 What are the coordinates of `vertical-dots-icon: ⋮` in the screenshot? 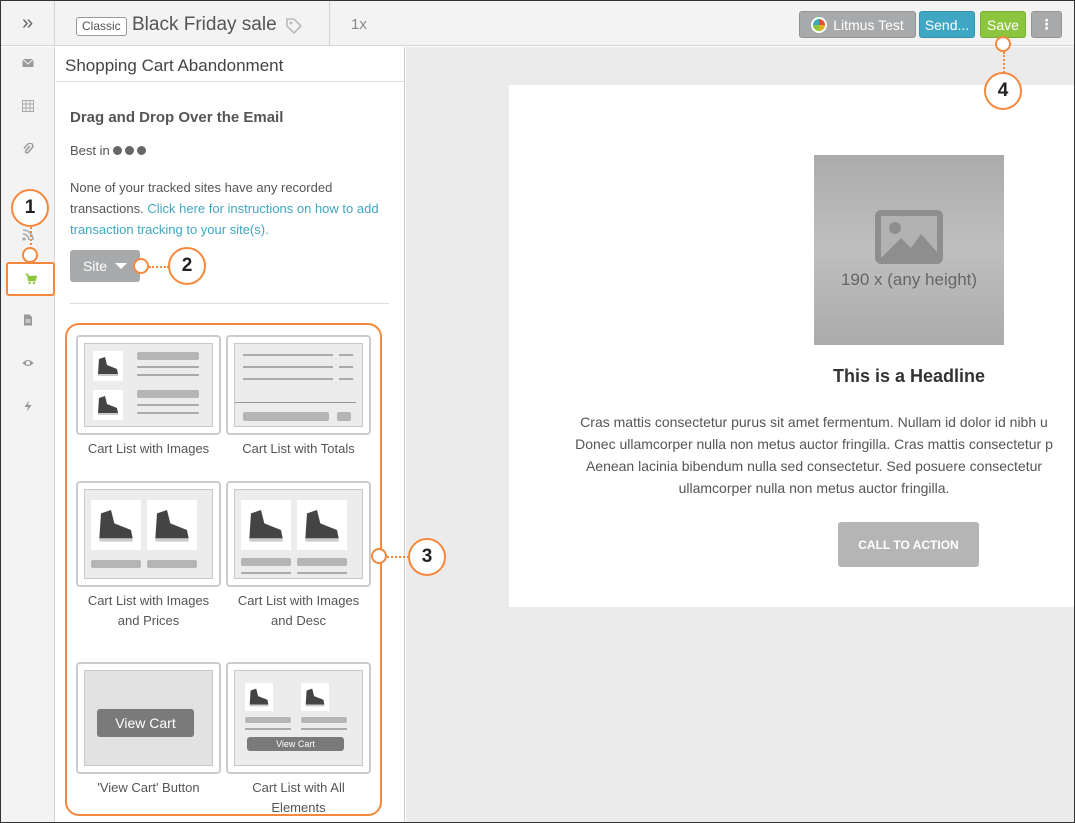 It's located at (1046, 24).